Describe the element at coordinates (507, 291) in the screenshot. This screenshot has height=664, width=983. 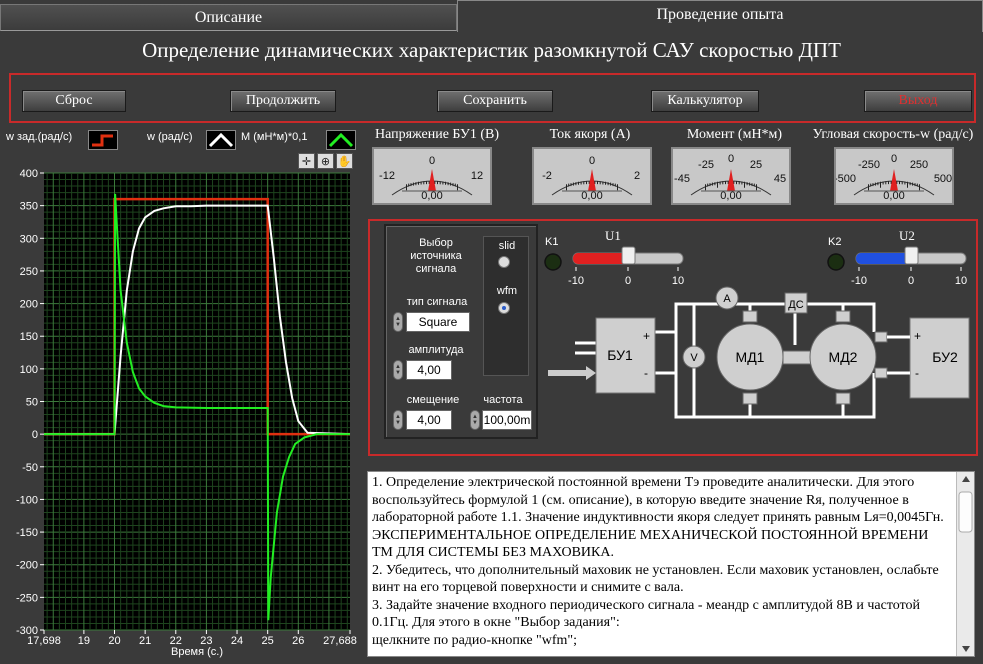
I see `wfm-label: wfm` at that location.